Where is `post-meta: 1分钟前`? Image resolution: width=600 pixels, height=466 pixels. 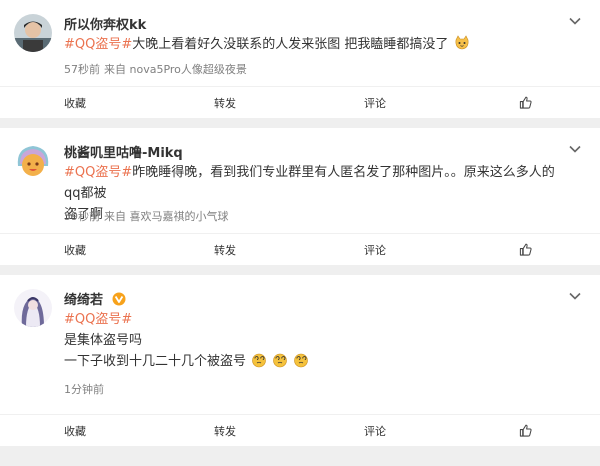
post-meta: 1分钟前 is located at coordinates (84, 389).